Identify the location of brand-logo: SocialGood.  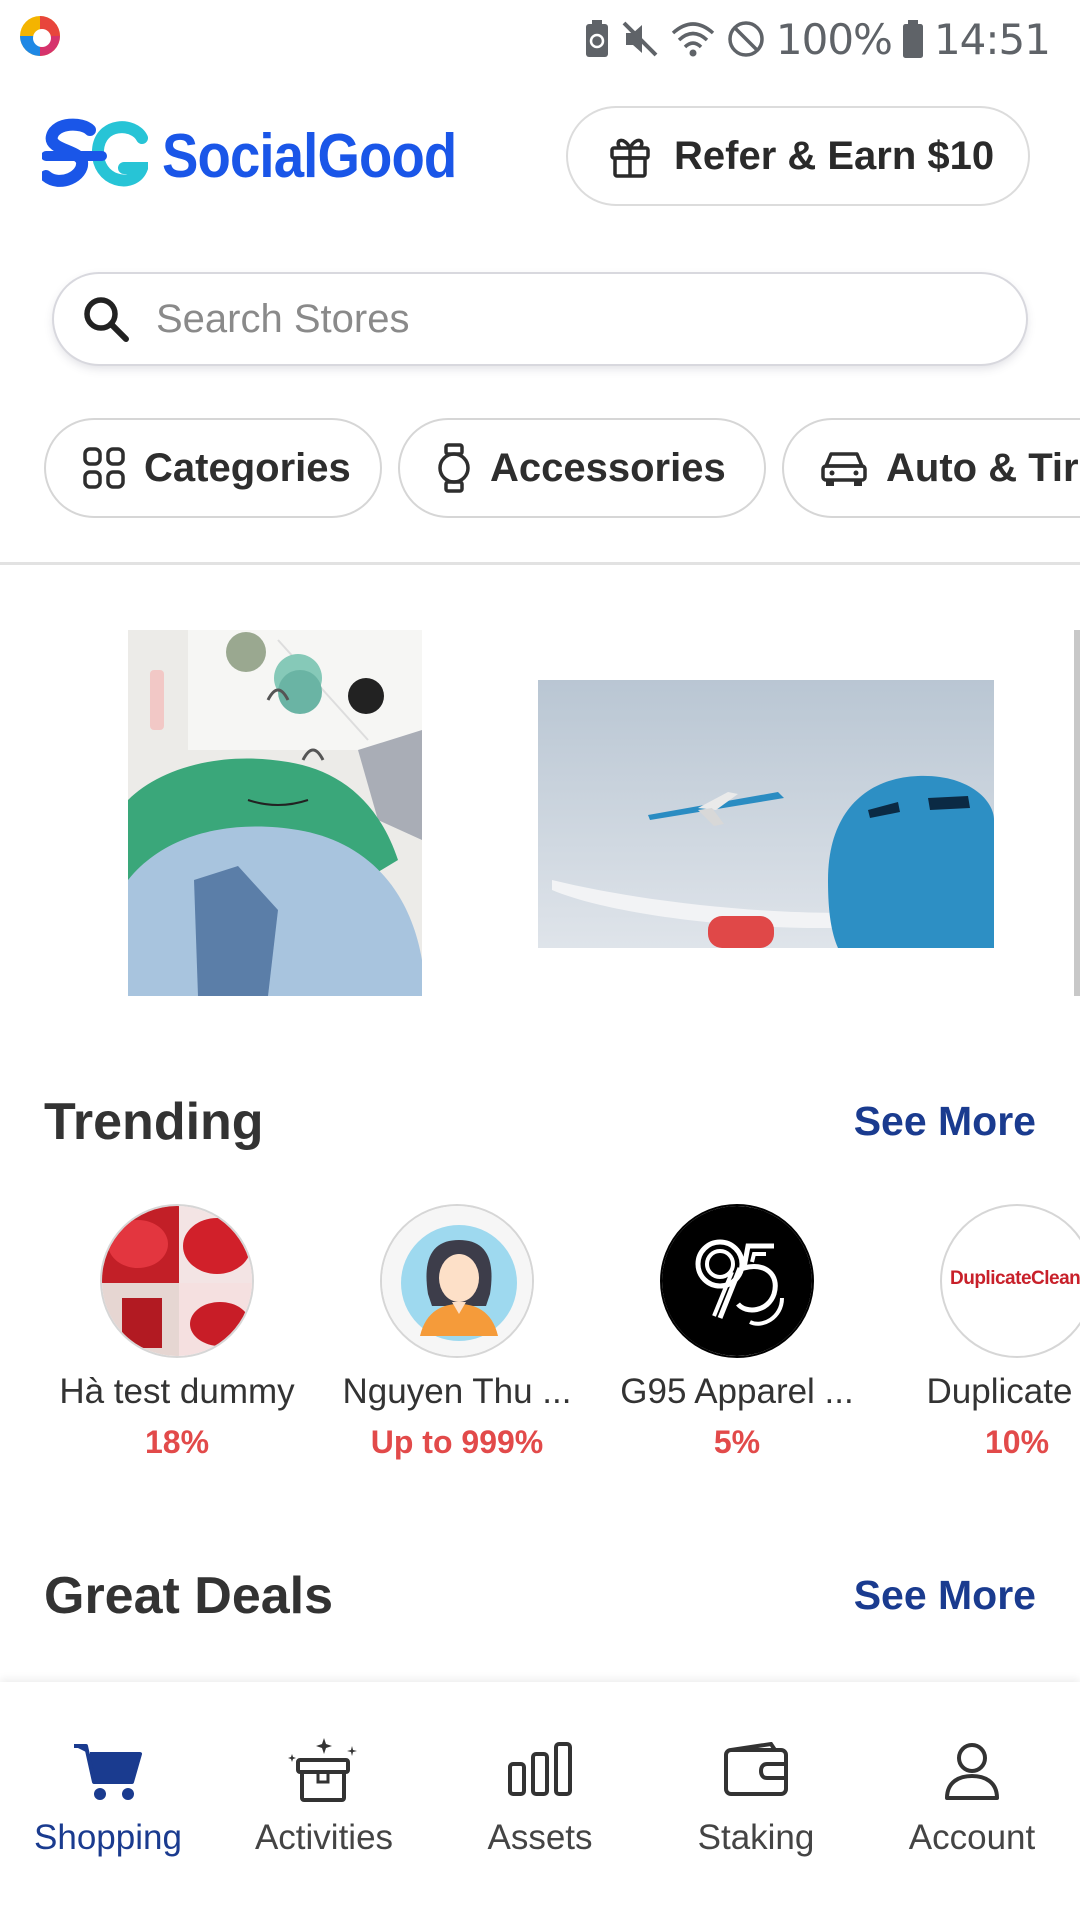
(269, 156).